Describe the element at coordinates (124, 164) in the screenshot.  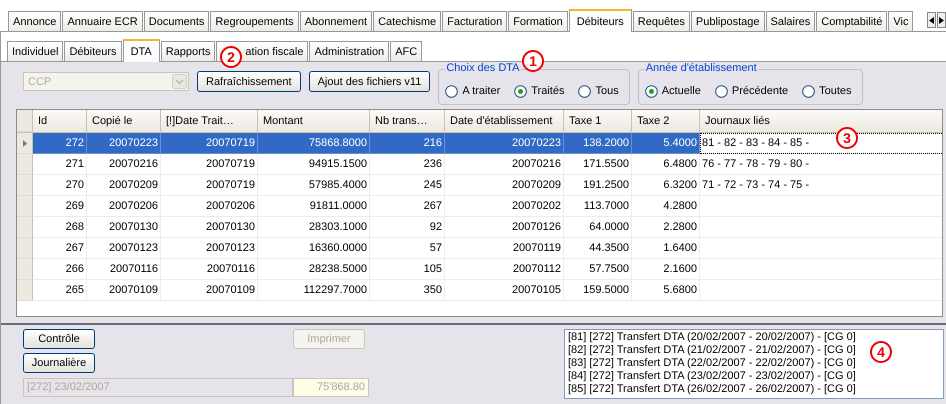
I see `table-cell: 20070216` at that location.